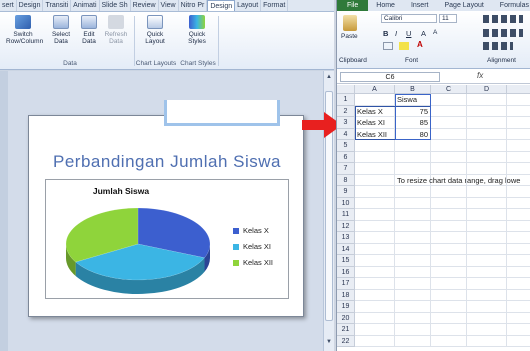 This screenshot has height=351, width=530. I want to click on row-header: 2, so click(346, 111).